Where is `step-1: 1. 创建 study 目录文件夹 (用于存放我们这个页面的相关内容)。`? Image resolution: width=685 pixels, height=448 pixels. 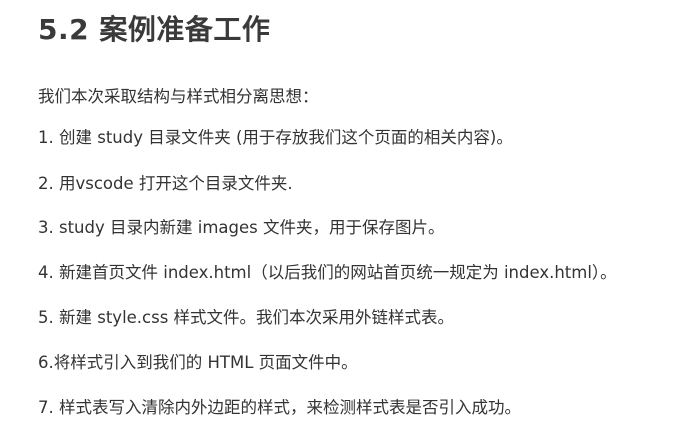 step-1: 1. 创建 study 目录文件夹 (用于存放我们这个页面的相关内容)。 is located at coordinates (275, 137).